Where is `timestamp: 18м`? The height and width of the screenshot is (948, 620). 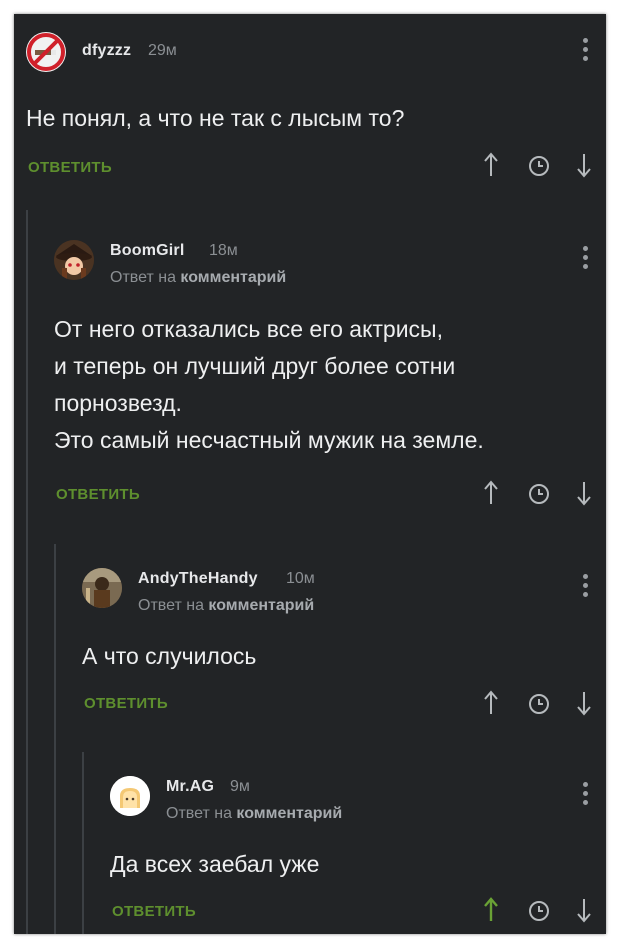
timestamp: 18м is located at coordinates (223, 250).